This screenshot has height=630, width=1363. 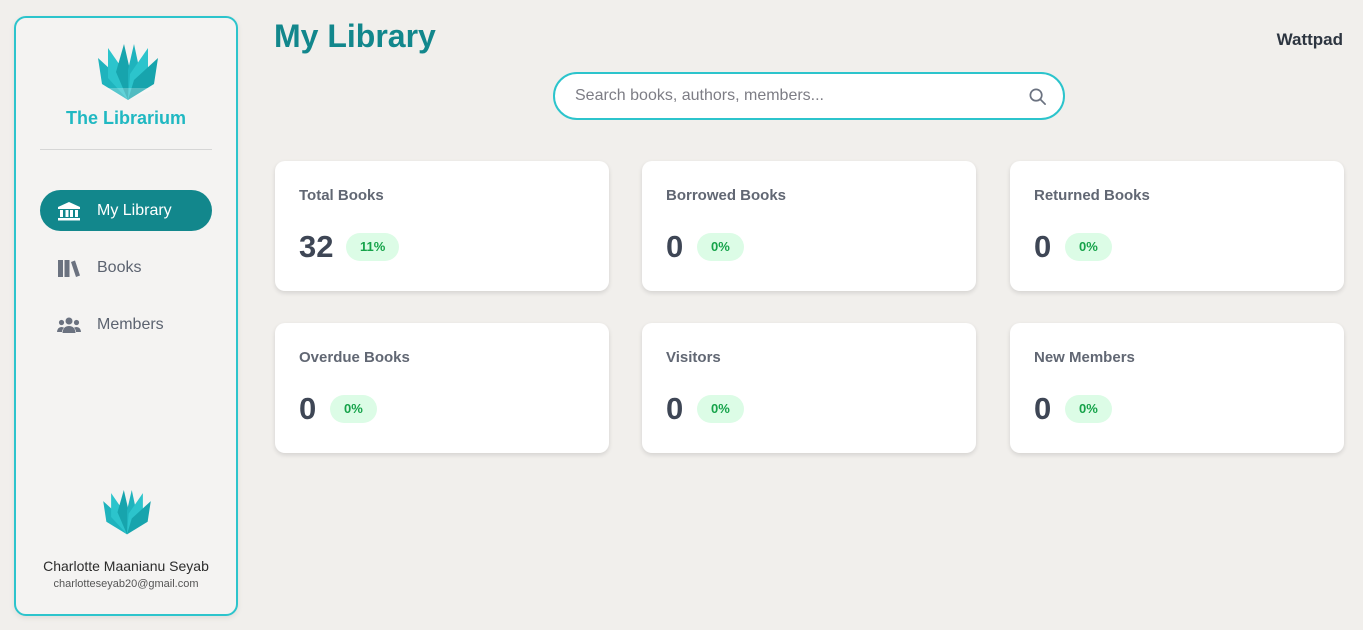 What do you see at coordinates (693, 357) in the screenshot?
I see `stat-card-title: Visitors` at bounding box center [693, 357].